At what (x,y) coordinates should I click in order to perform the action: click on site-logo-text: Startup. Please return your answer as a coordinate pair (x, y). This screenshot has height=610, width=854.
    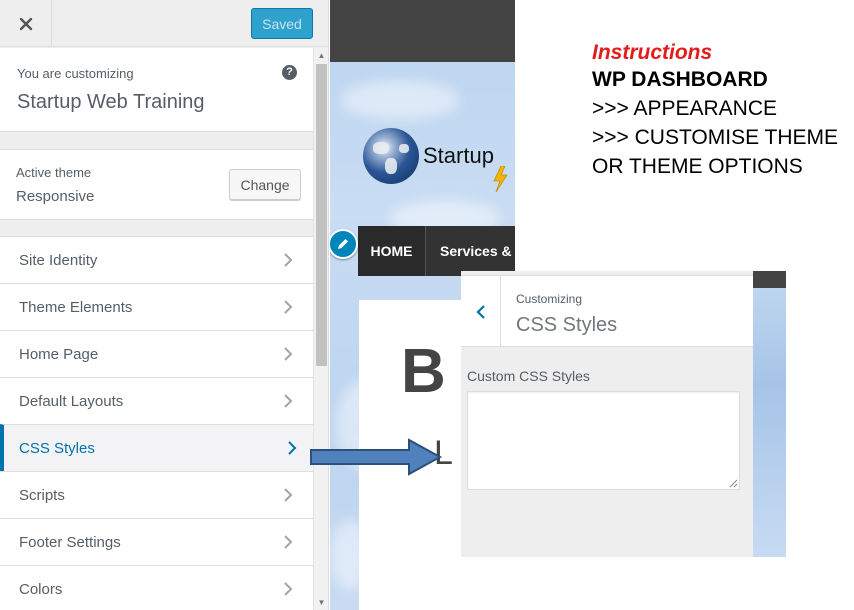
    Looking at the image, I should click on (458, 156).